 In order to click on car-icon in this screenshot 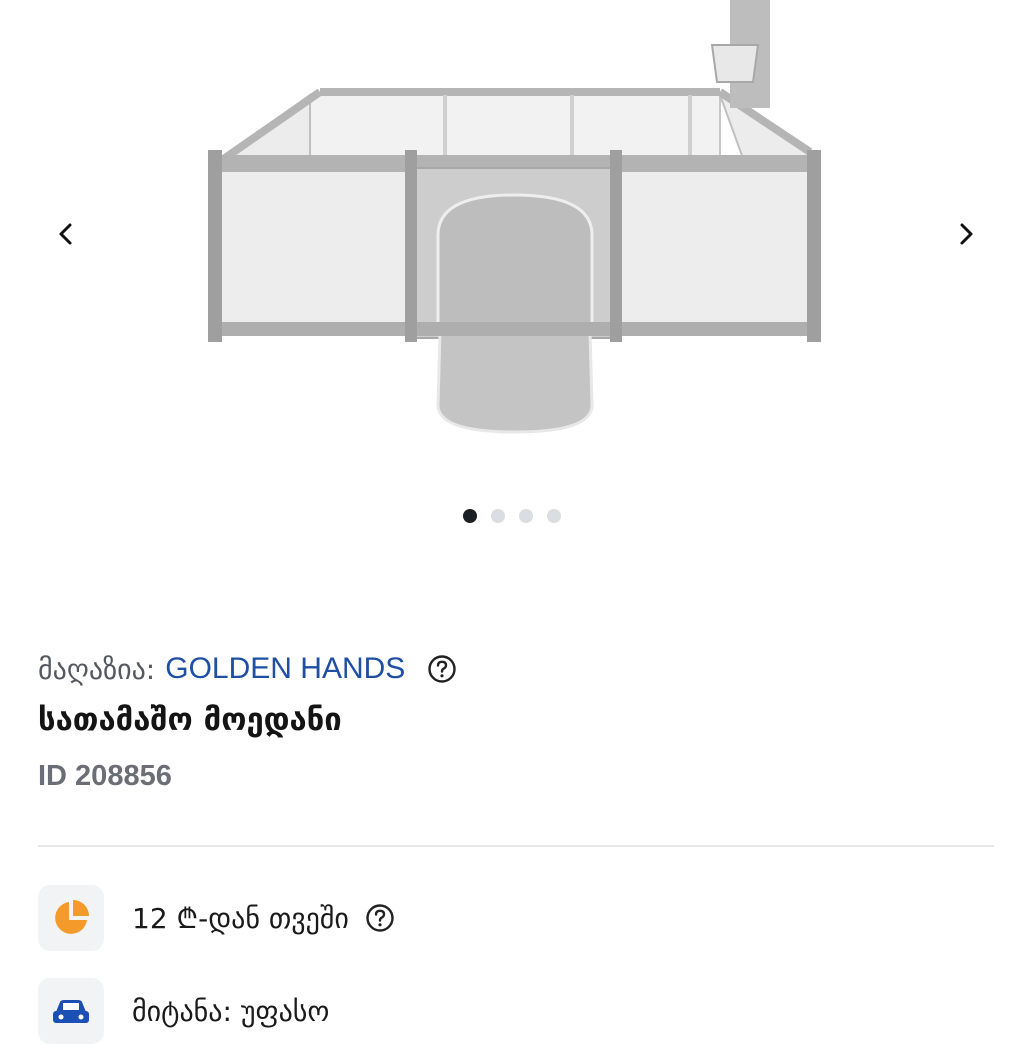, I will do `click(71, 1011)`.